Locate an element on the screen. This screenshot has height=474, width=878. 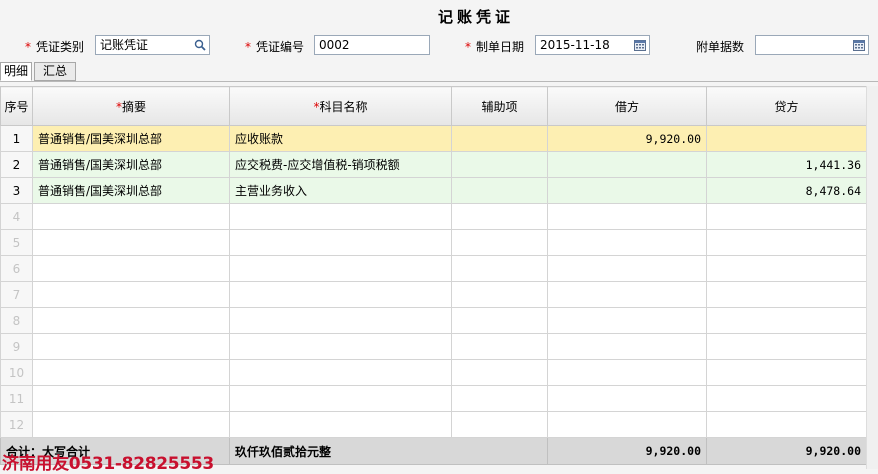
col-header-debit: 借方 is located at coordinates (627, 106).